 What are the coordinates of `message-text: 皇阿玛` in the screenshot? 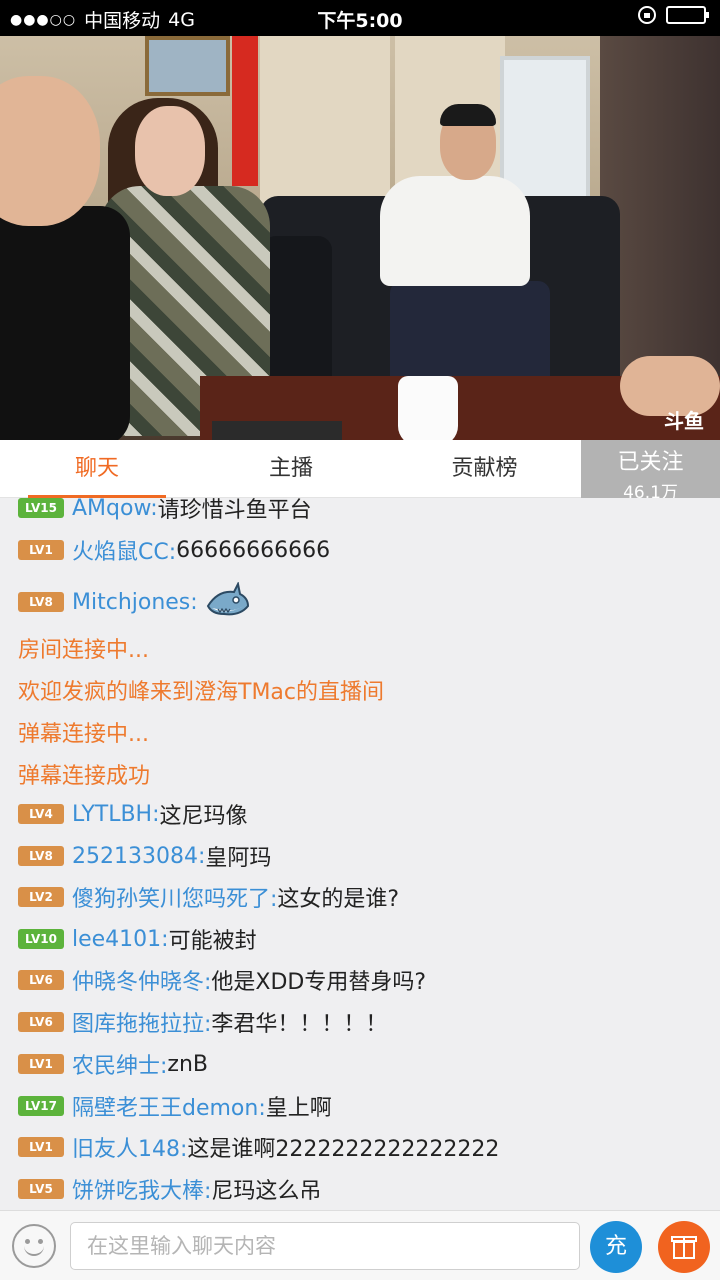 It's located at (238, 858).